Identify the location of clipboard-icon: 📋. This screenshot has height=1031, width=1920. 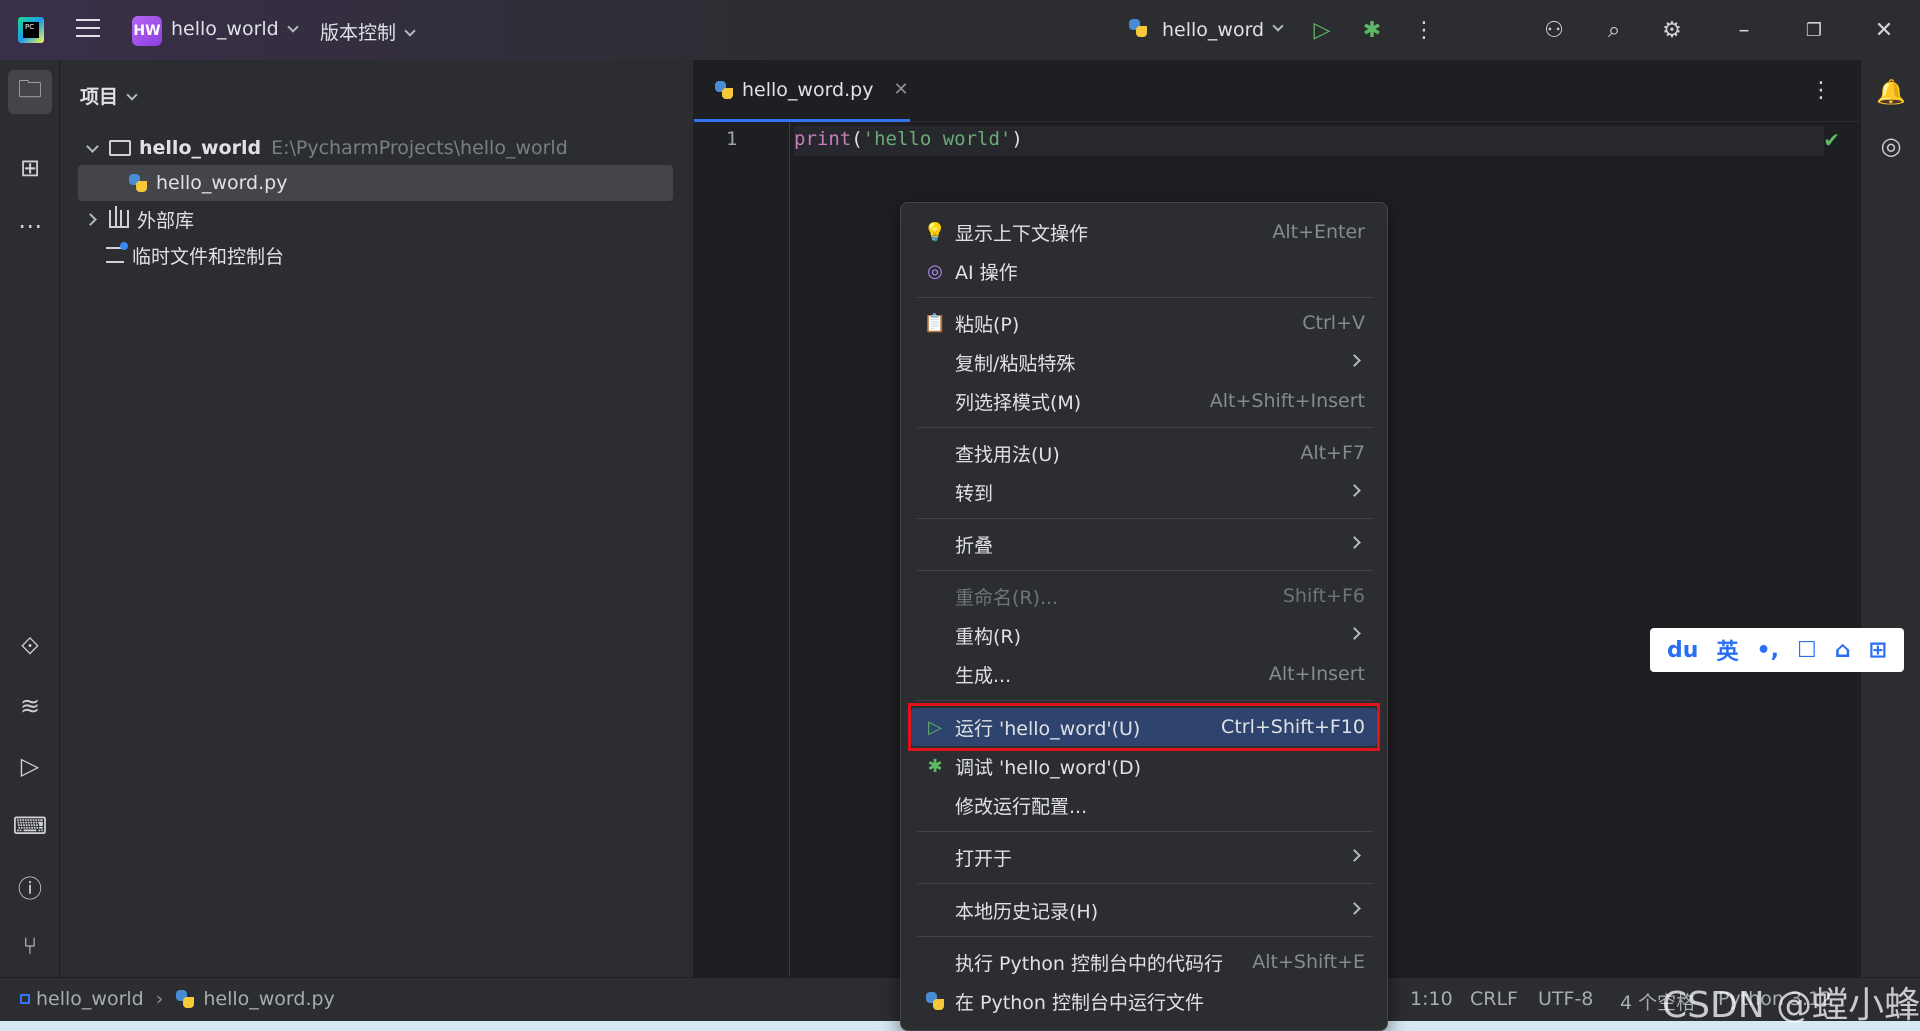
(935, 323).